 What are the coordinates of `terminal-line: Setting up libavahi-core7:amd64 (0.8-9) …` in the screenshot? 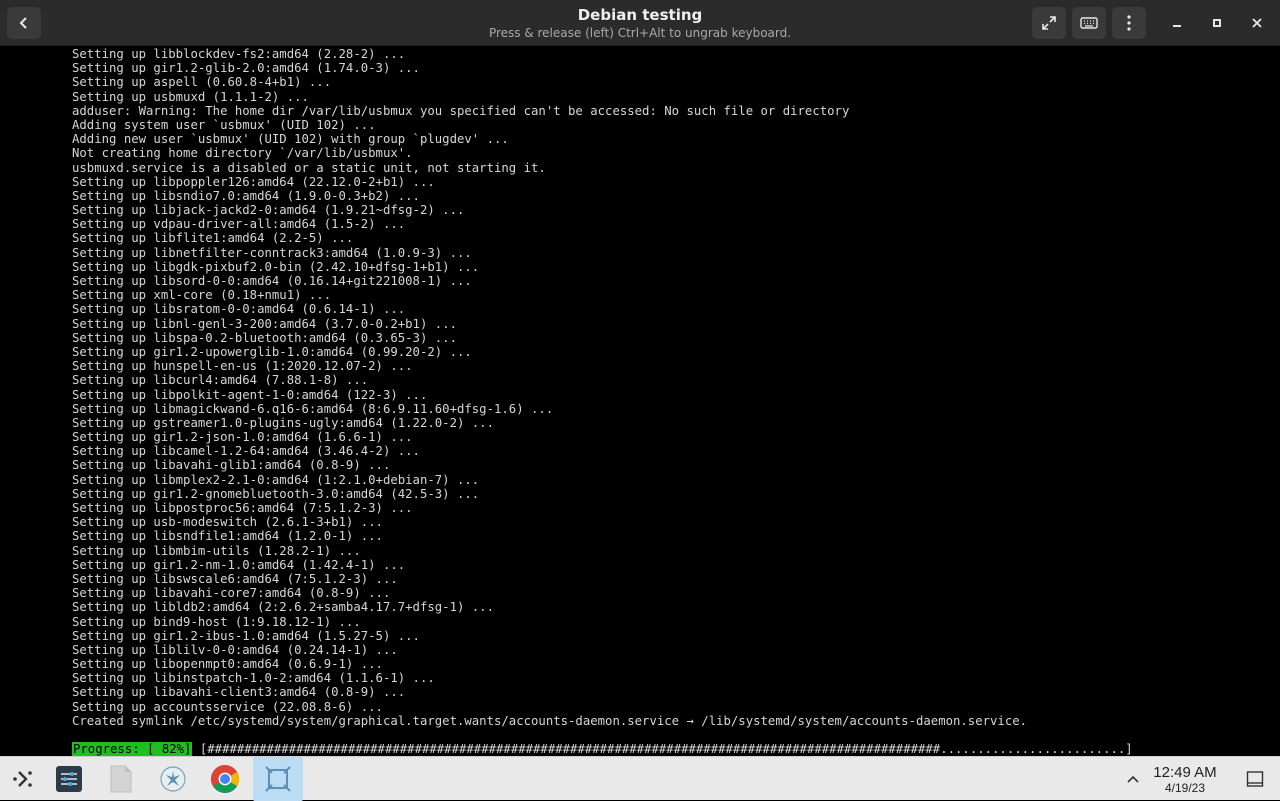 It's located at (231, 593).